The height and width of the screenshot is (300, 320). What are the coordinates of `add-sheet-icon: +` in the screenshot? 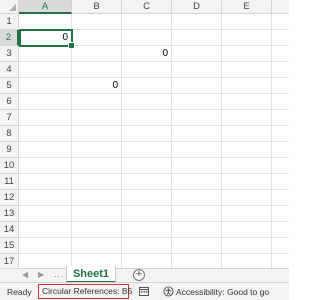 It's located at (139, 275).